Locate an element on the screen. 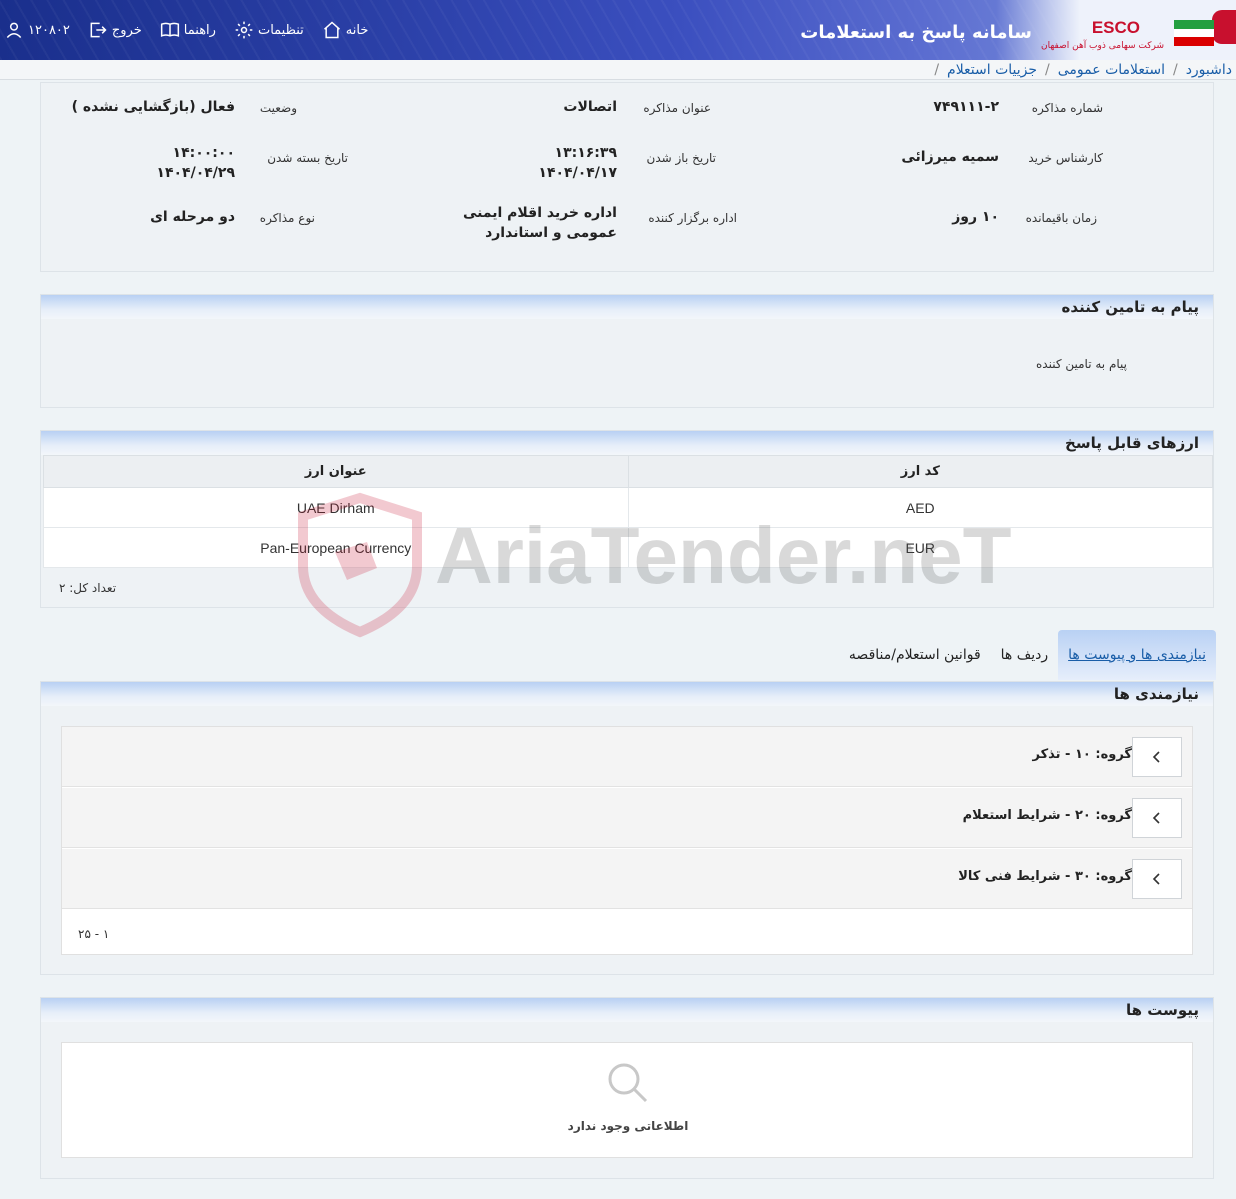 This screenshot has width=1236, height=1199. logo-area: ESCO شرکت سهامی ذوب آهن اصفهان is located at coordinates (1116, 30).